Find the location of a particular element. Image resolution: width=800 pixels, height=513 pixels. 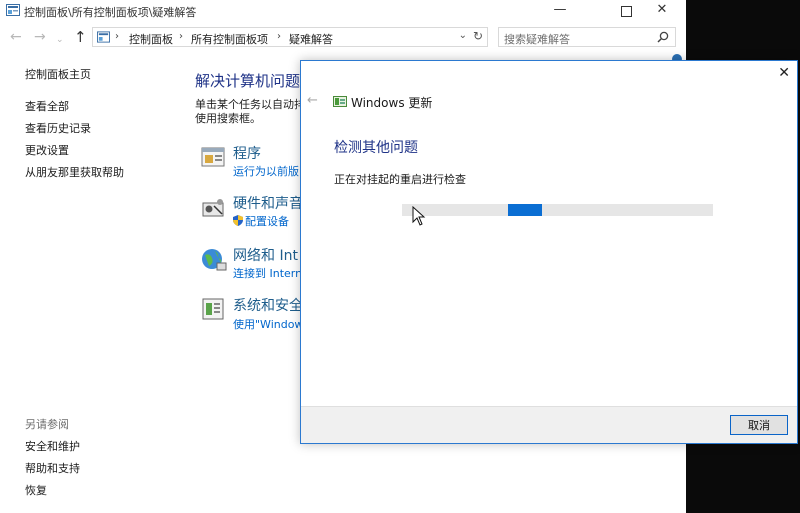

close-button: ✕ is located at coordinates (662, 11).